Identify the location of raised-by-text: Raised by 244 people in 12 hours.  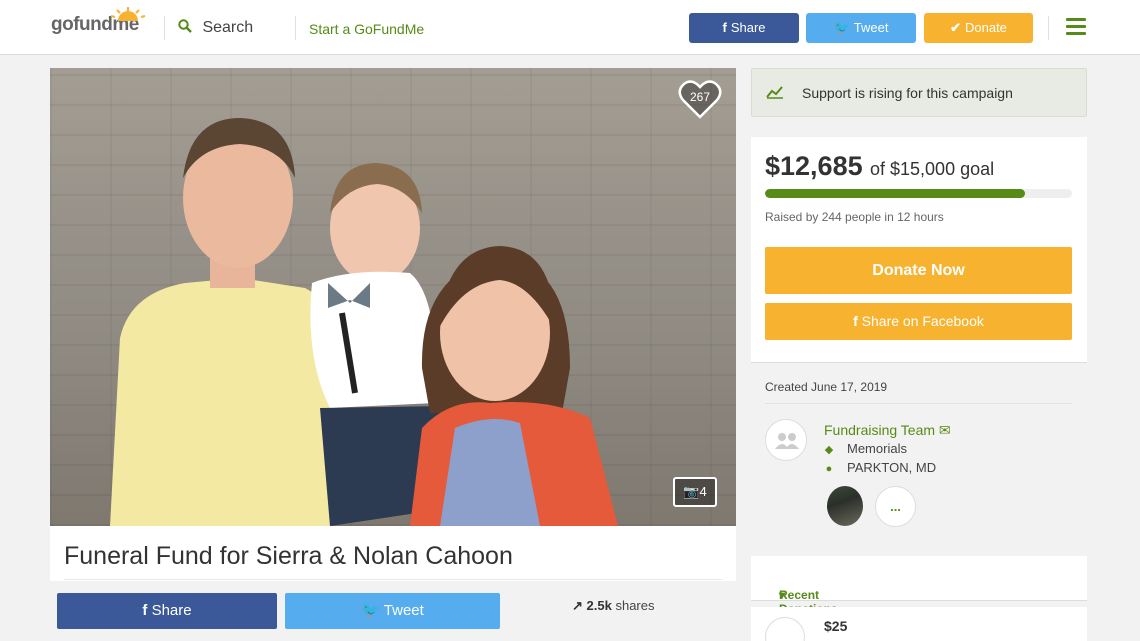
(854, 217).